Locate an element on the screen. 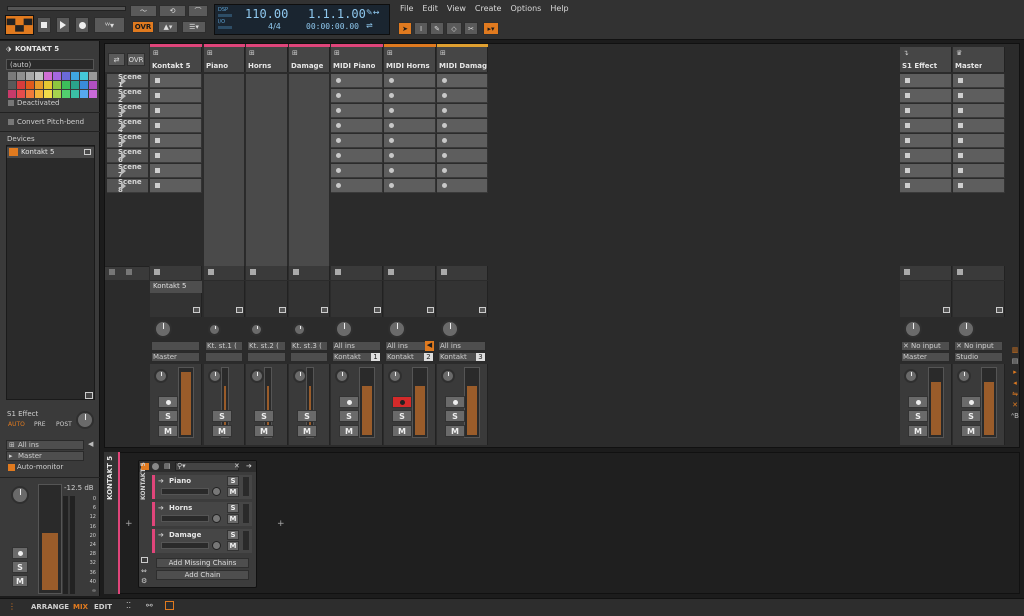  device-power-icon is located at coordinates (155, 466).